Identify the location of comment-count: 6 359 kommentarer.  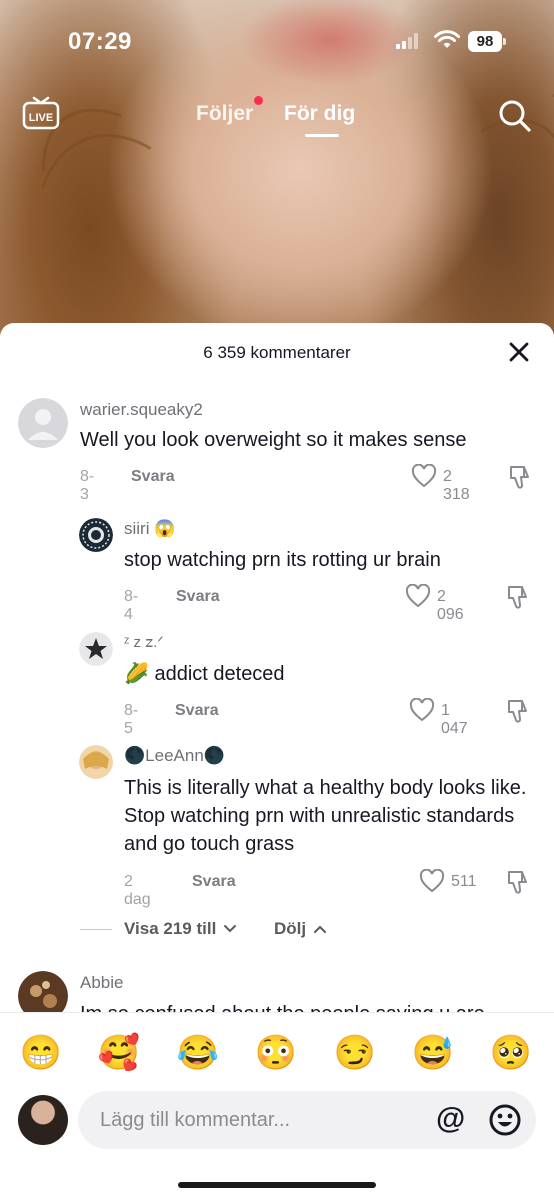
(277, 352).